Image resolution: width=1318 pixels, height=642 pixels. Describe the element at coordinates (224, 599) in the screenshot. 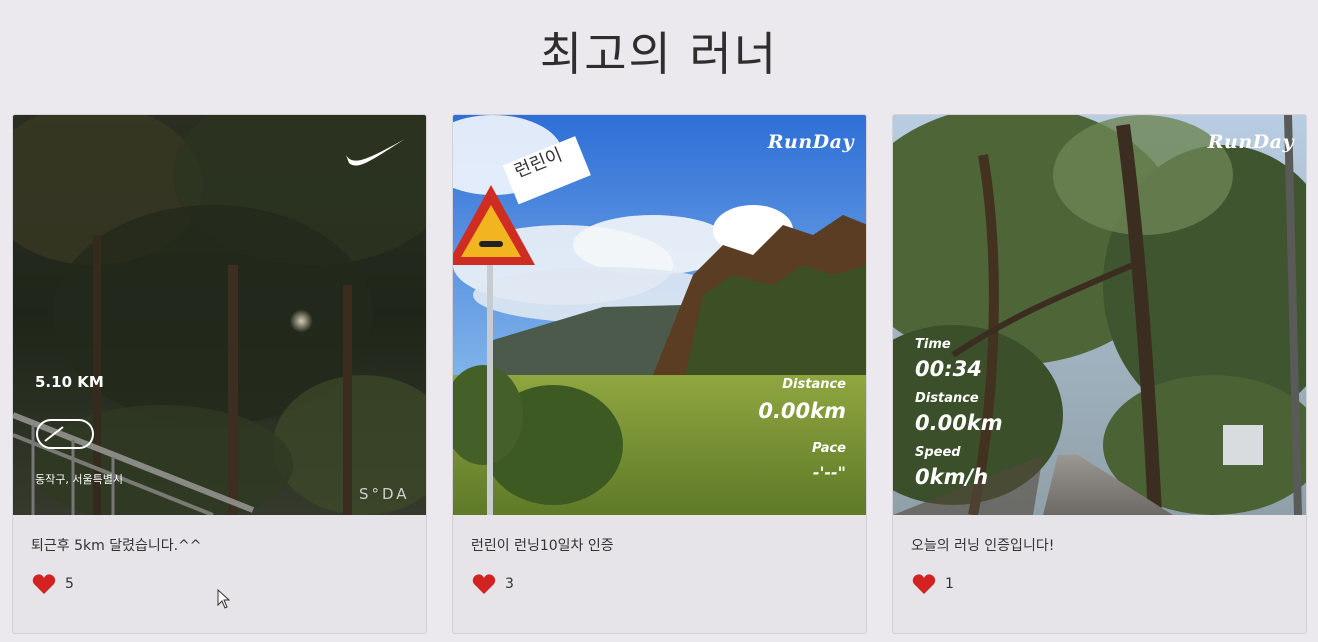

I see `mouse-cursor-icon` at that location.